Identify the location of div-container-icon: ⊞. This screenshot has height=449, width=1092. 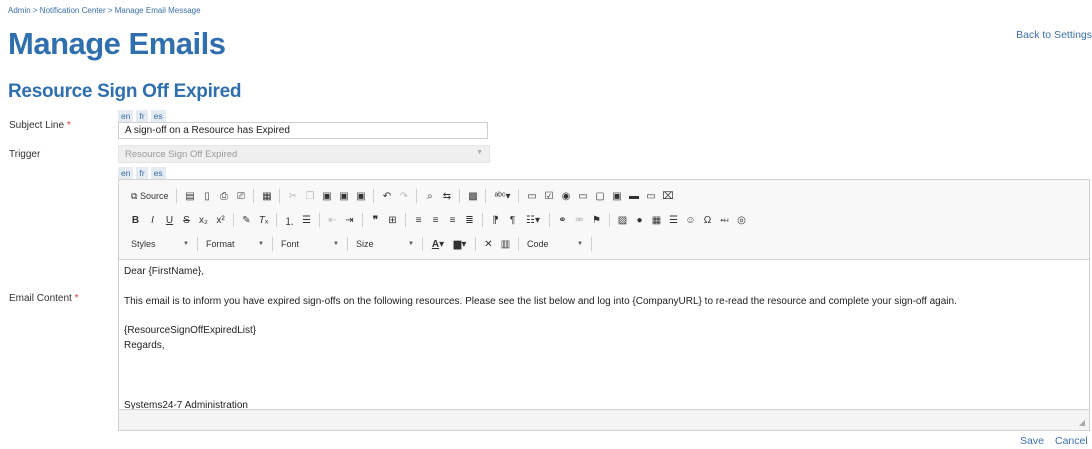
(392, 220).